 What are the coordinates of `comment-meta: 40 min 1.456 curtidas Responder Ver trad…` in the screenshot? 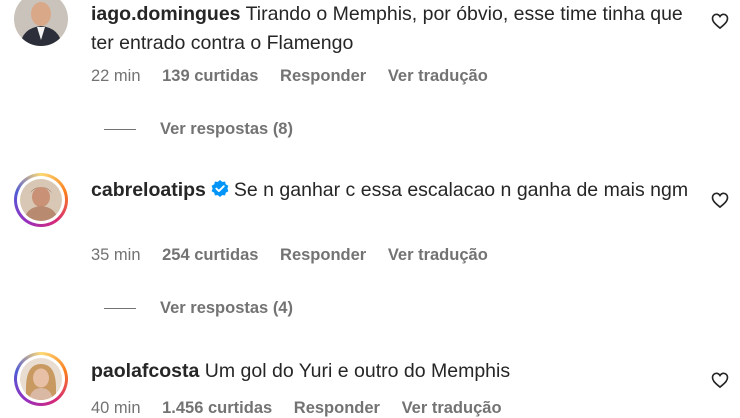 It's located at (305, 408).